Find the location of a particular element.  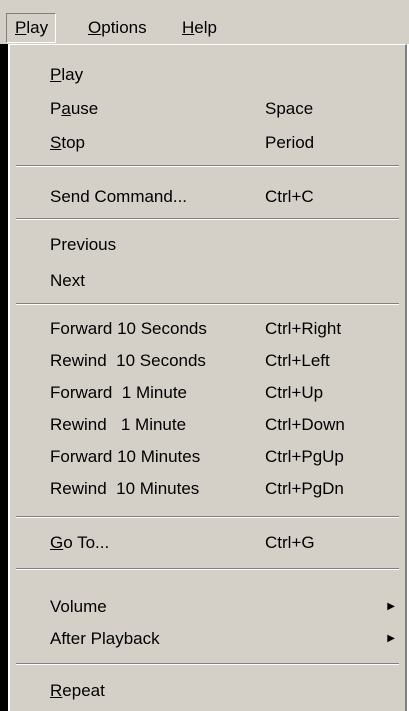

menu-item-label: Stop is located at coordinates (67, 142).